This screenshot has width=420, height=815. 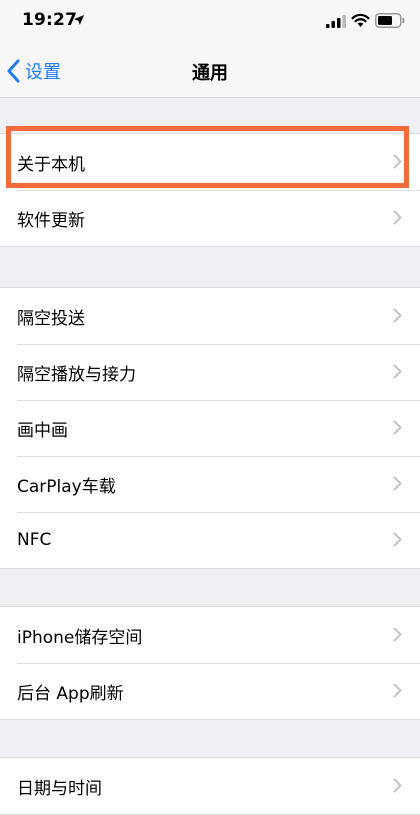 I want to click on list-item-picture-in-picture: 画中画, so click(x=210, y=428).